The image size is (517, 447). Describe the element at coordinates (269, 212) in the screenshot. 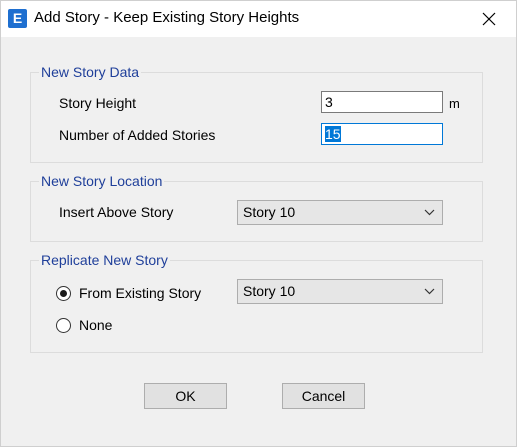

I see `insert-above-value: Story 10` at that location.